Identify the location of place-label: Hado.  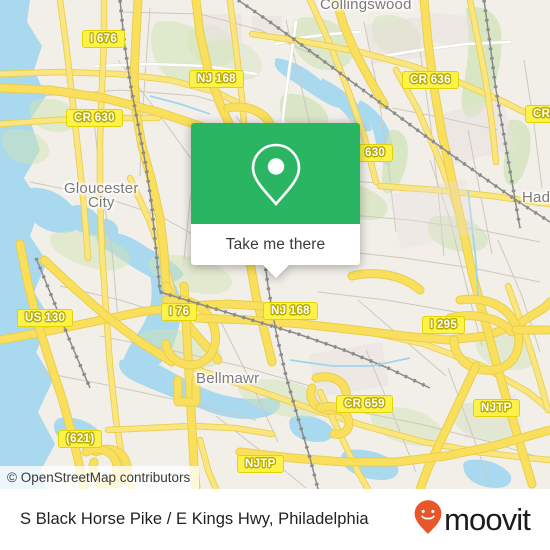
(536, 197).